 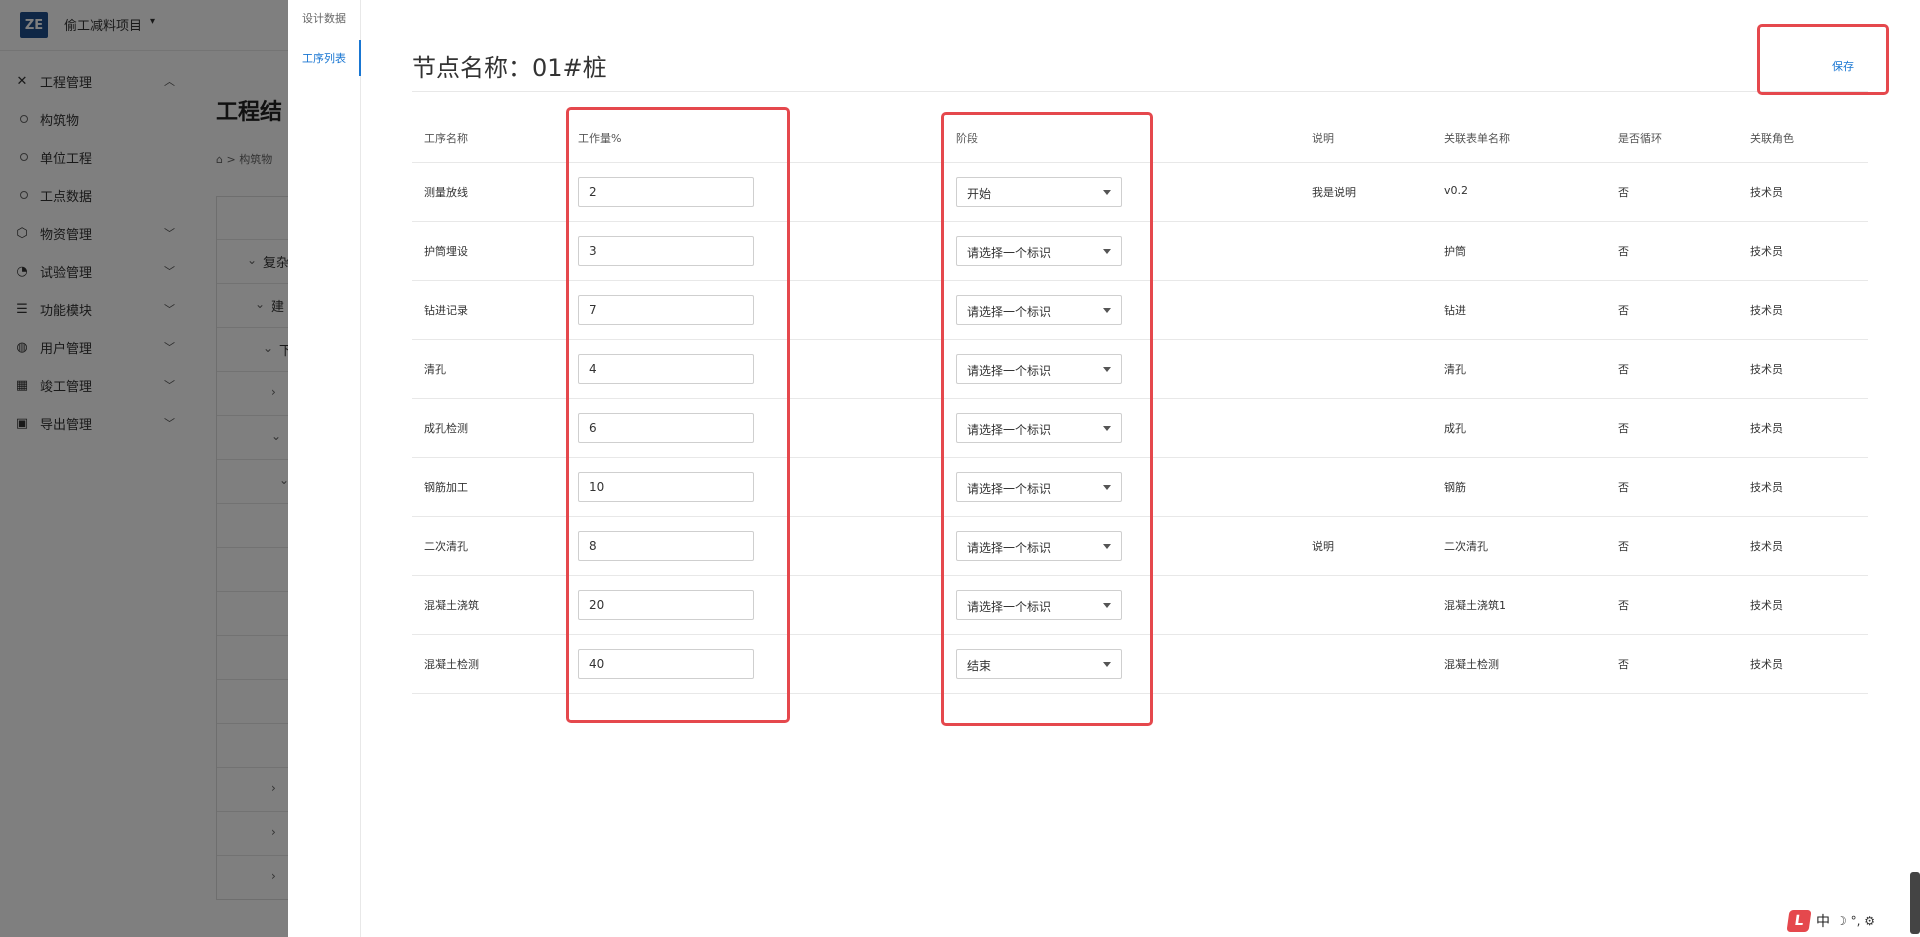 What do you see at coordinates (1823, 59) in the screenshot?
I see `annotation-box-save` at bounding box center [1823, 59].